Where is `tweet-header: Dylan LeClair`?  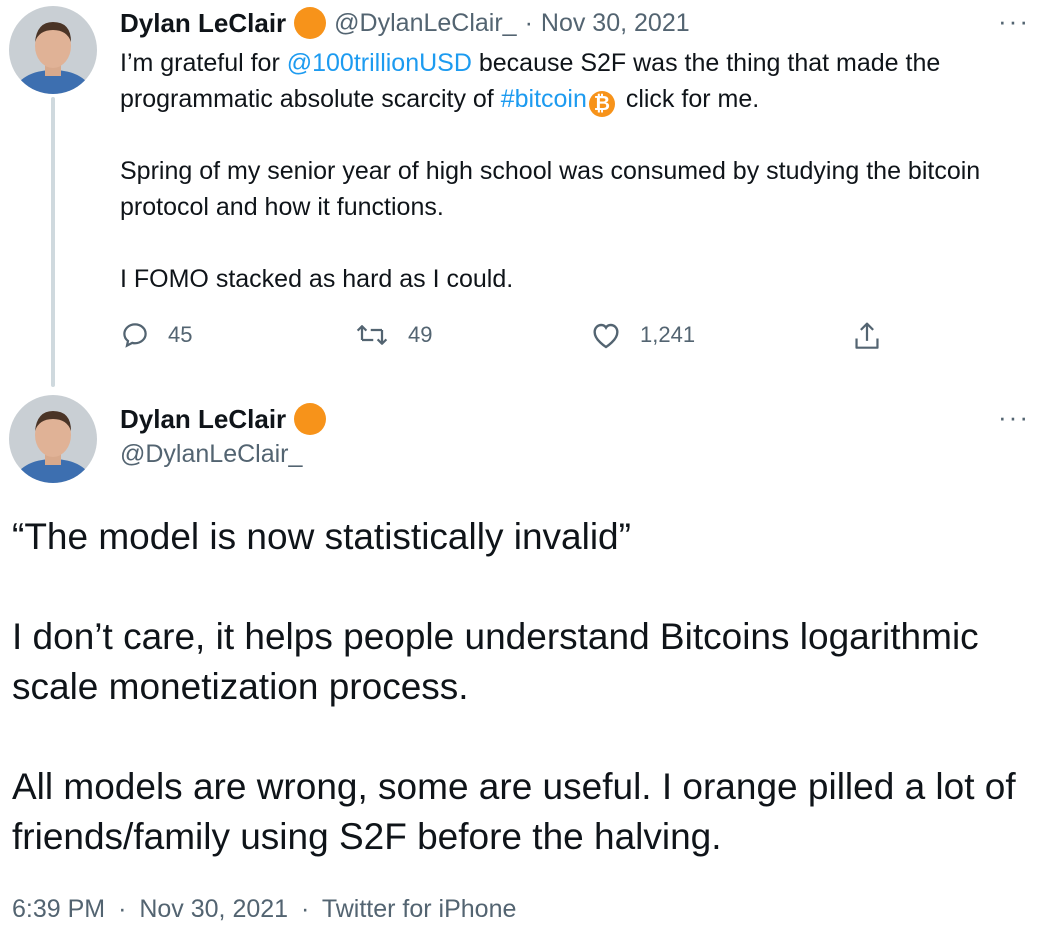
tweet-header: Dylan LeClair is located at coordinates (223, 419).